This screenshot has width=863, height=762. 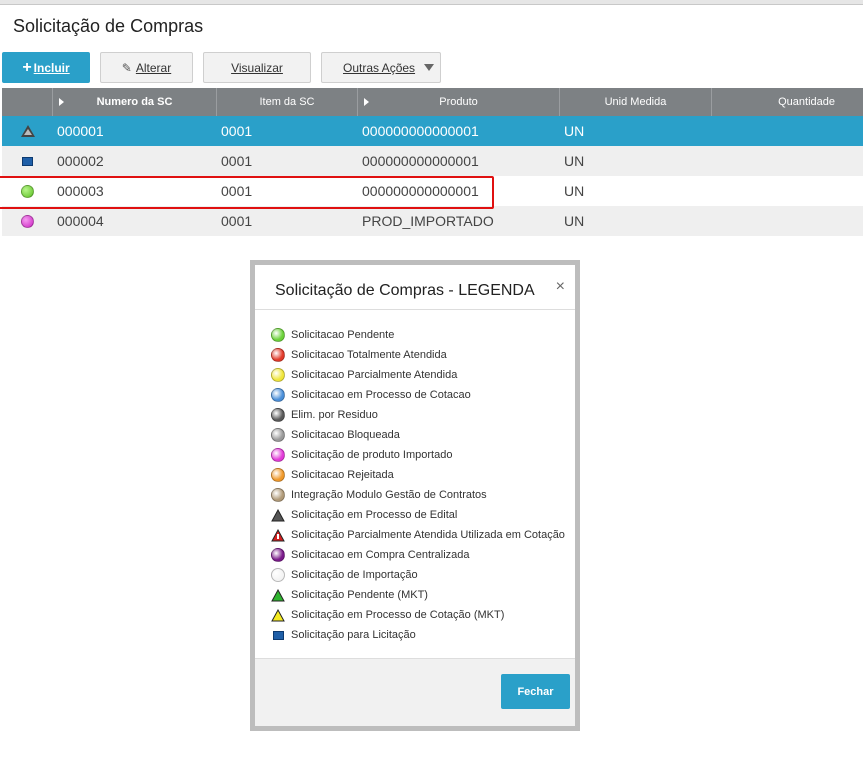 I want to click on header-status, so click(x=27, y=102).